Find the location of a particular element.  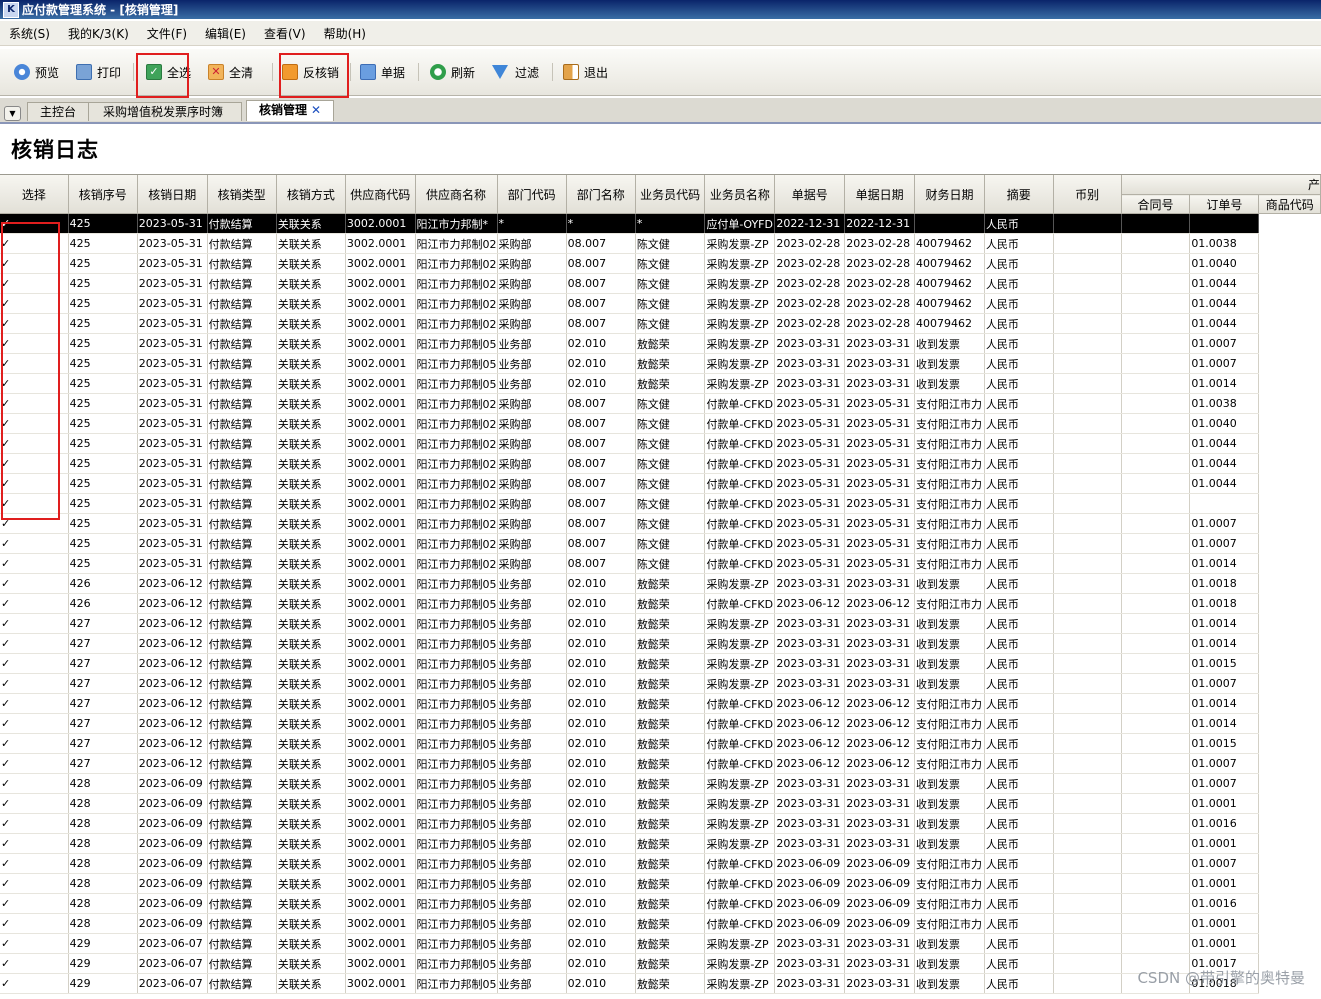

column-header: 部门名称 is located at coordinates (601, 194).